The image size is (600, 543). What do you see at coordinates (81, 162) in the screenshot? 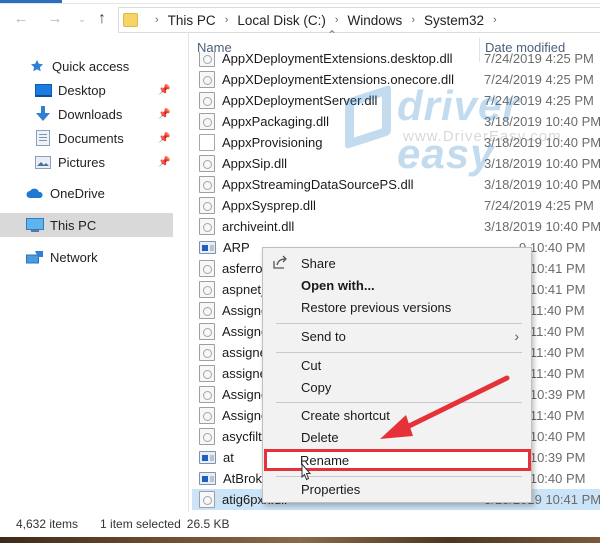
I see `sidebar-item-label: Pictures` at bounding box center [81, 162].